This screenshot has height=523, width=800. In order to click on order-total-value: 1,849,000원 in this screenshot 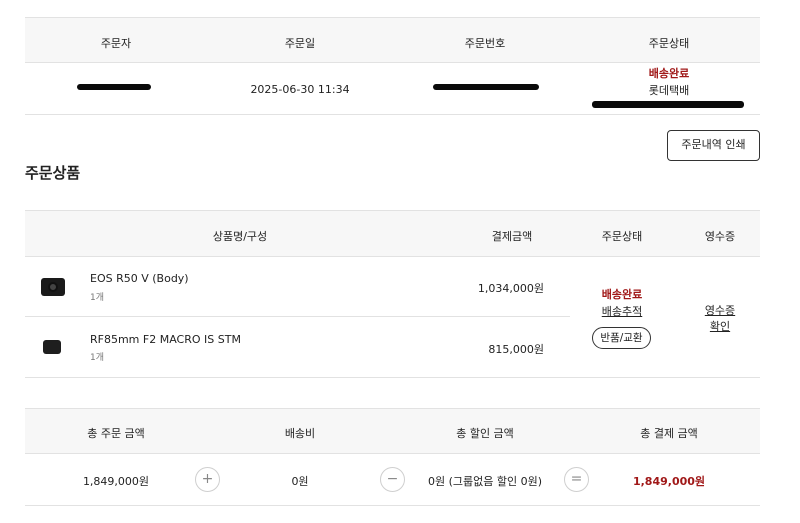, I will do `click(116, 481)`.